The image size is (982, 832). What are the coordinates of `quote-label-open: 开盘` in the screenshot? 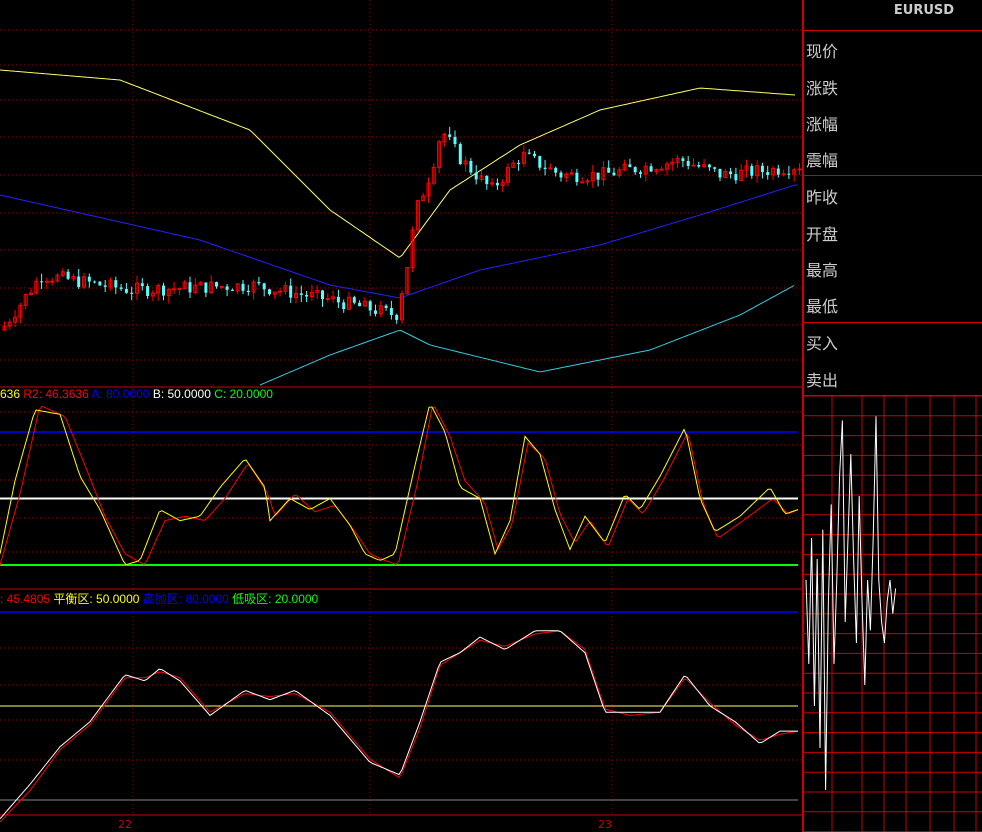 It's located at (822, 234).